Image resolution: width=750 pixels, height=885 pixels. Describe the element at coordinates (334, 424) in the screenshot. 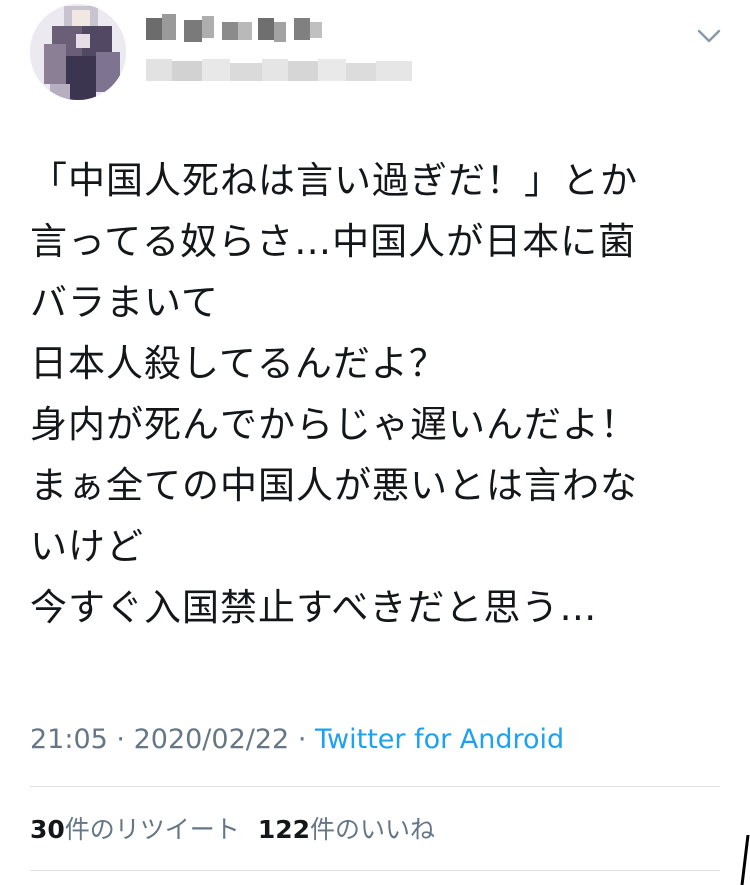

I see `tweet-line: 身内が死んでからじゃ遅いんだよ！` at that location.